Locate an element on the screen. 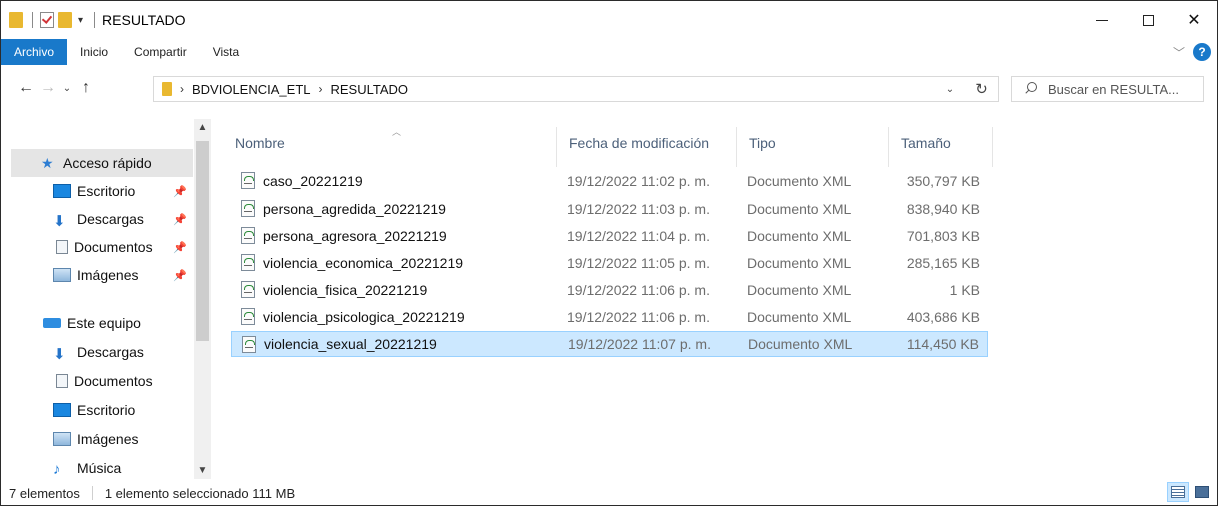  scroll-up-arrow-icon: ▲ is located at coordinates (202, 127).